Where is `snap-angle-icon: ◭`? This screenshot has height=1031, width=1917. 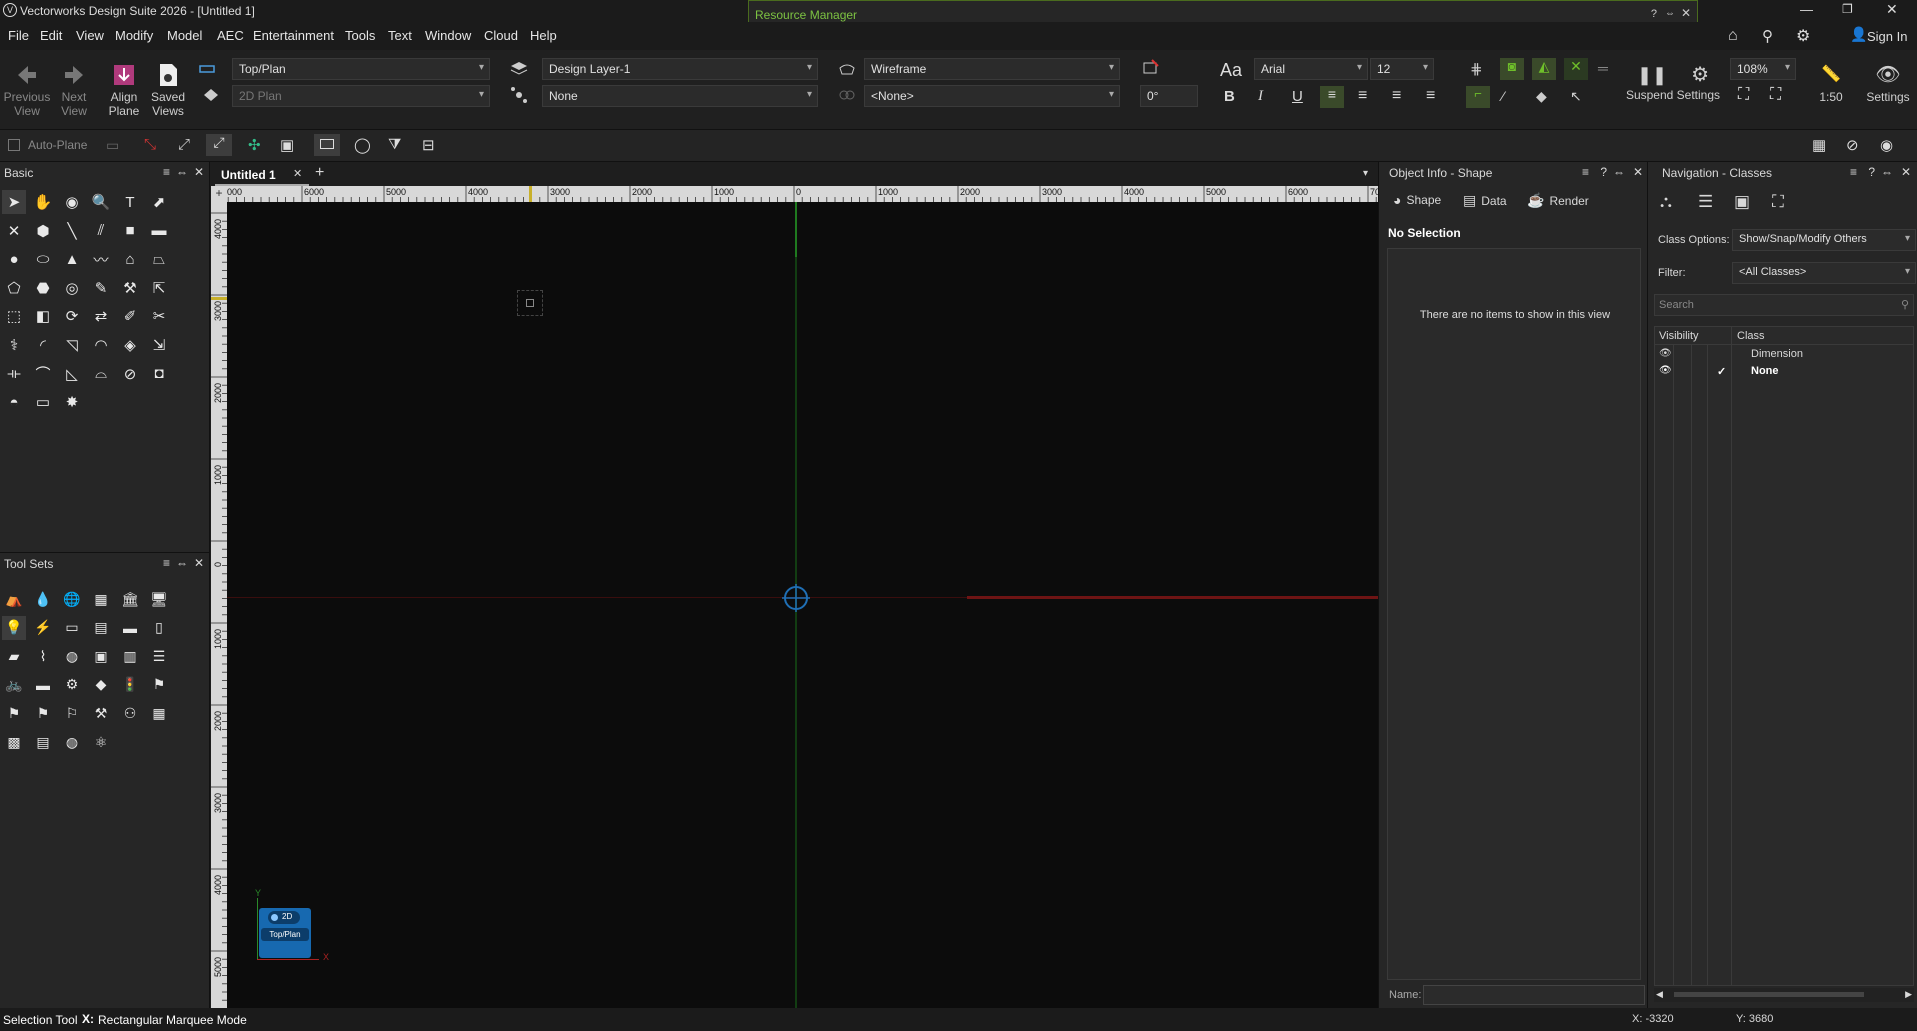
snap-angle-icon: ◭ is located at coordinates (1544, 69).